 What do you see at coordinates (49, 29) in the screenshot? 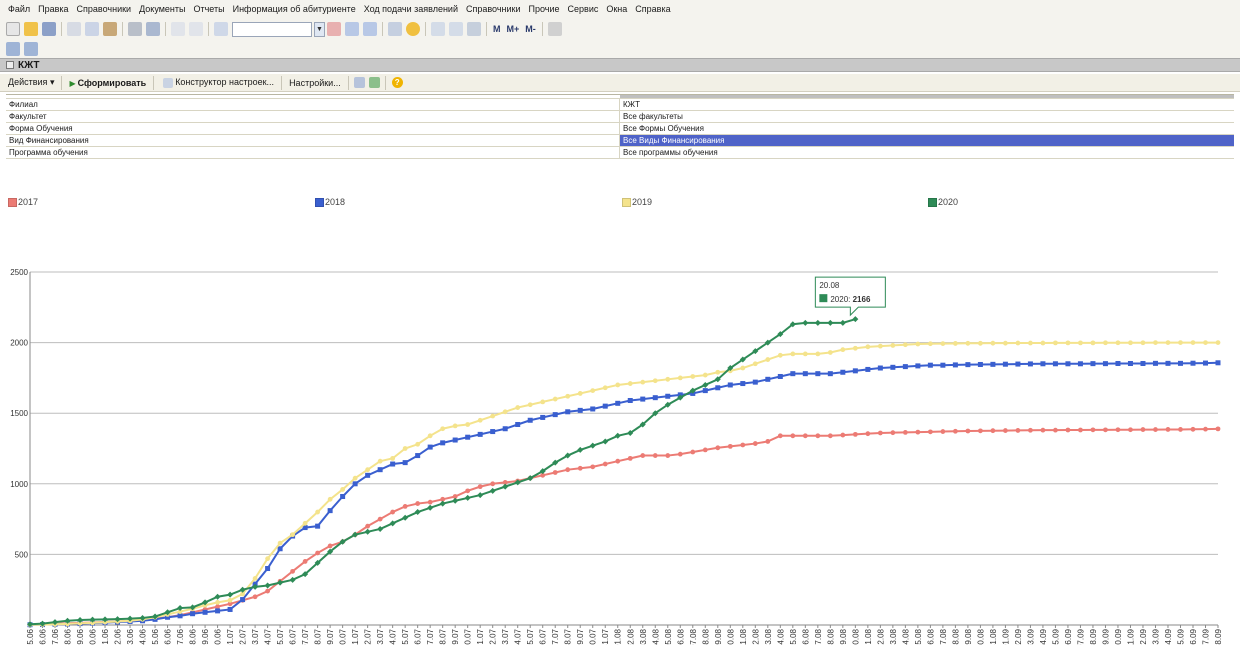
I see `save-icon` at bounding box center [49, 29].